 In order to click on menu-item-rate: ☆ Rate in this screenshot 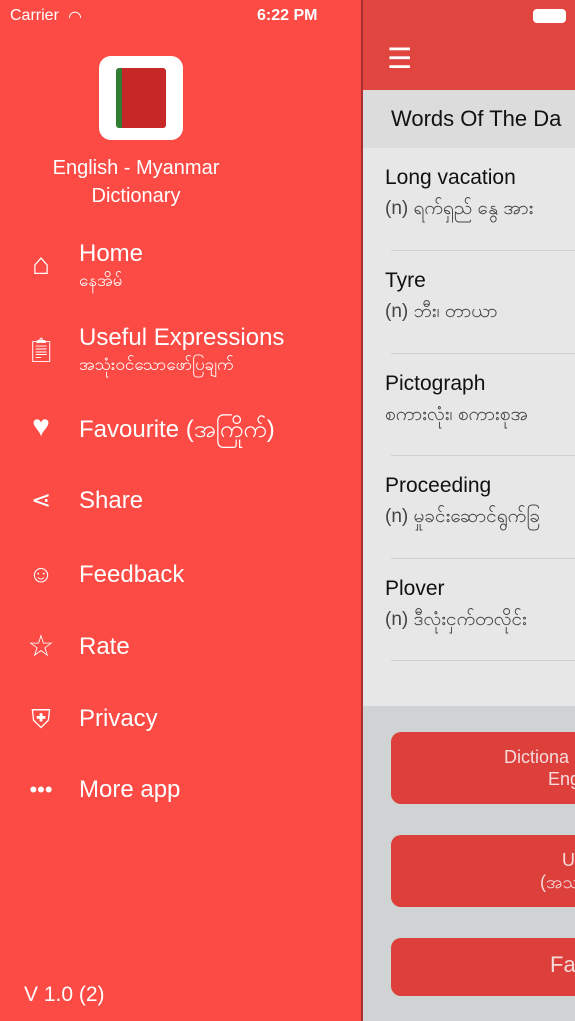, I will do `click(180, 648)`.